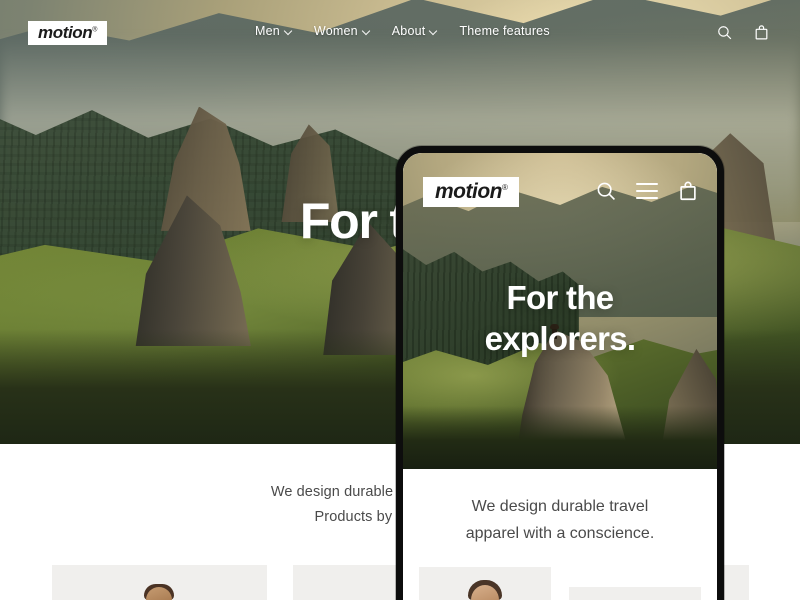 This screenshot has height=600, width=800. What do you see at coordinates (560, 583) in the screenshot?
I see `mobile-product-grid` at bounding box center [560, 583].